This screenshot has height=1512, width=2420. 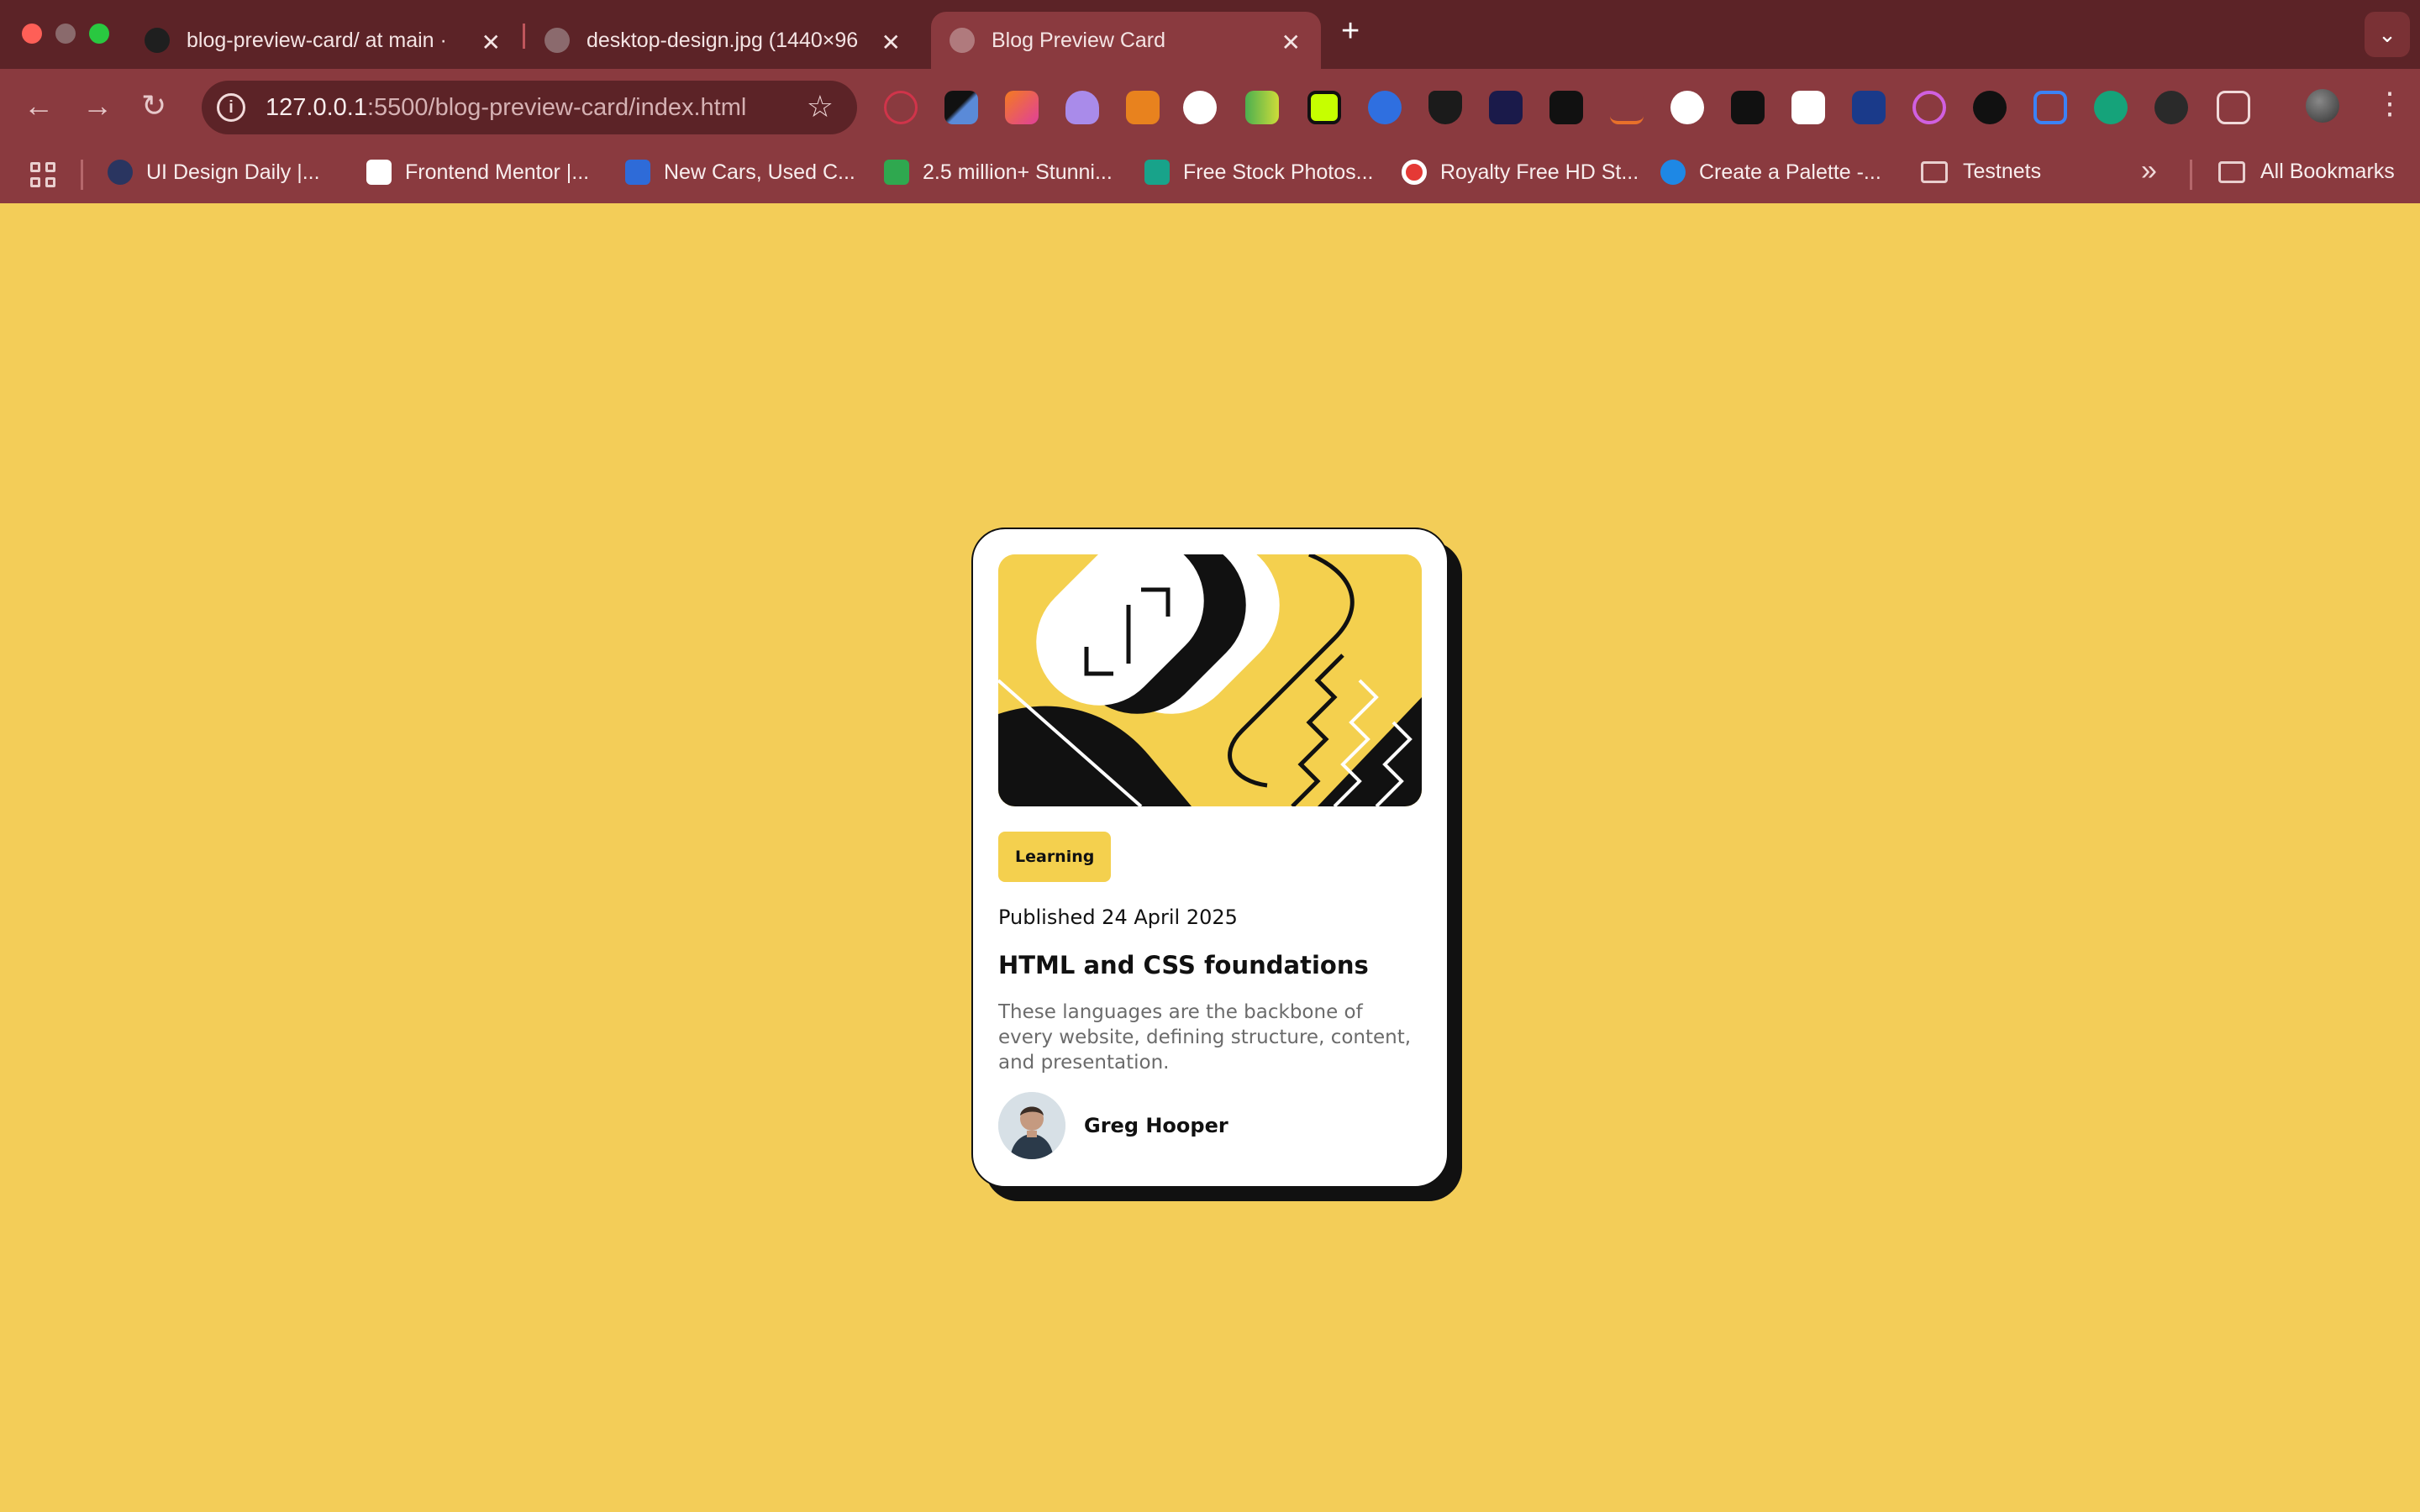 What do you see at coordinates (1445, 107) in the screenshot?
I see `shield-extension-icon` at bounding box center [1445, 107].